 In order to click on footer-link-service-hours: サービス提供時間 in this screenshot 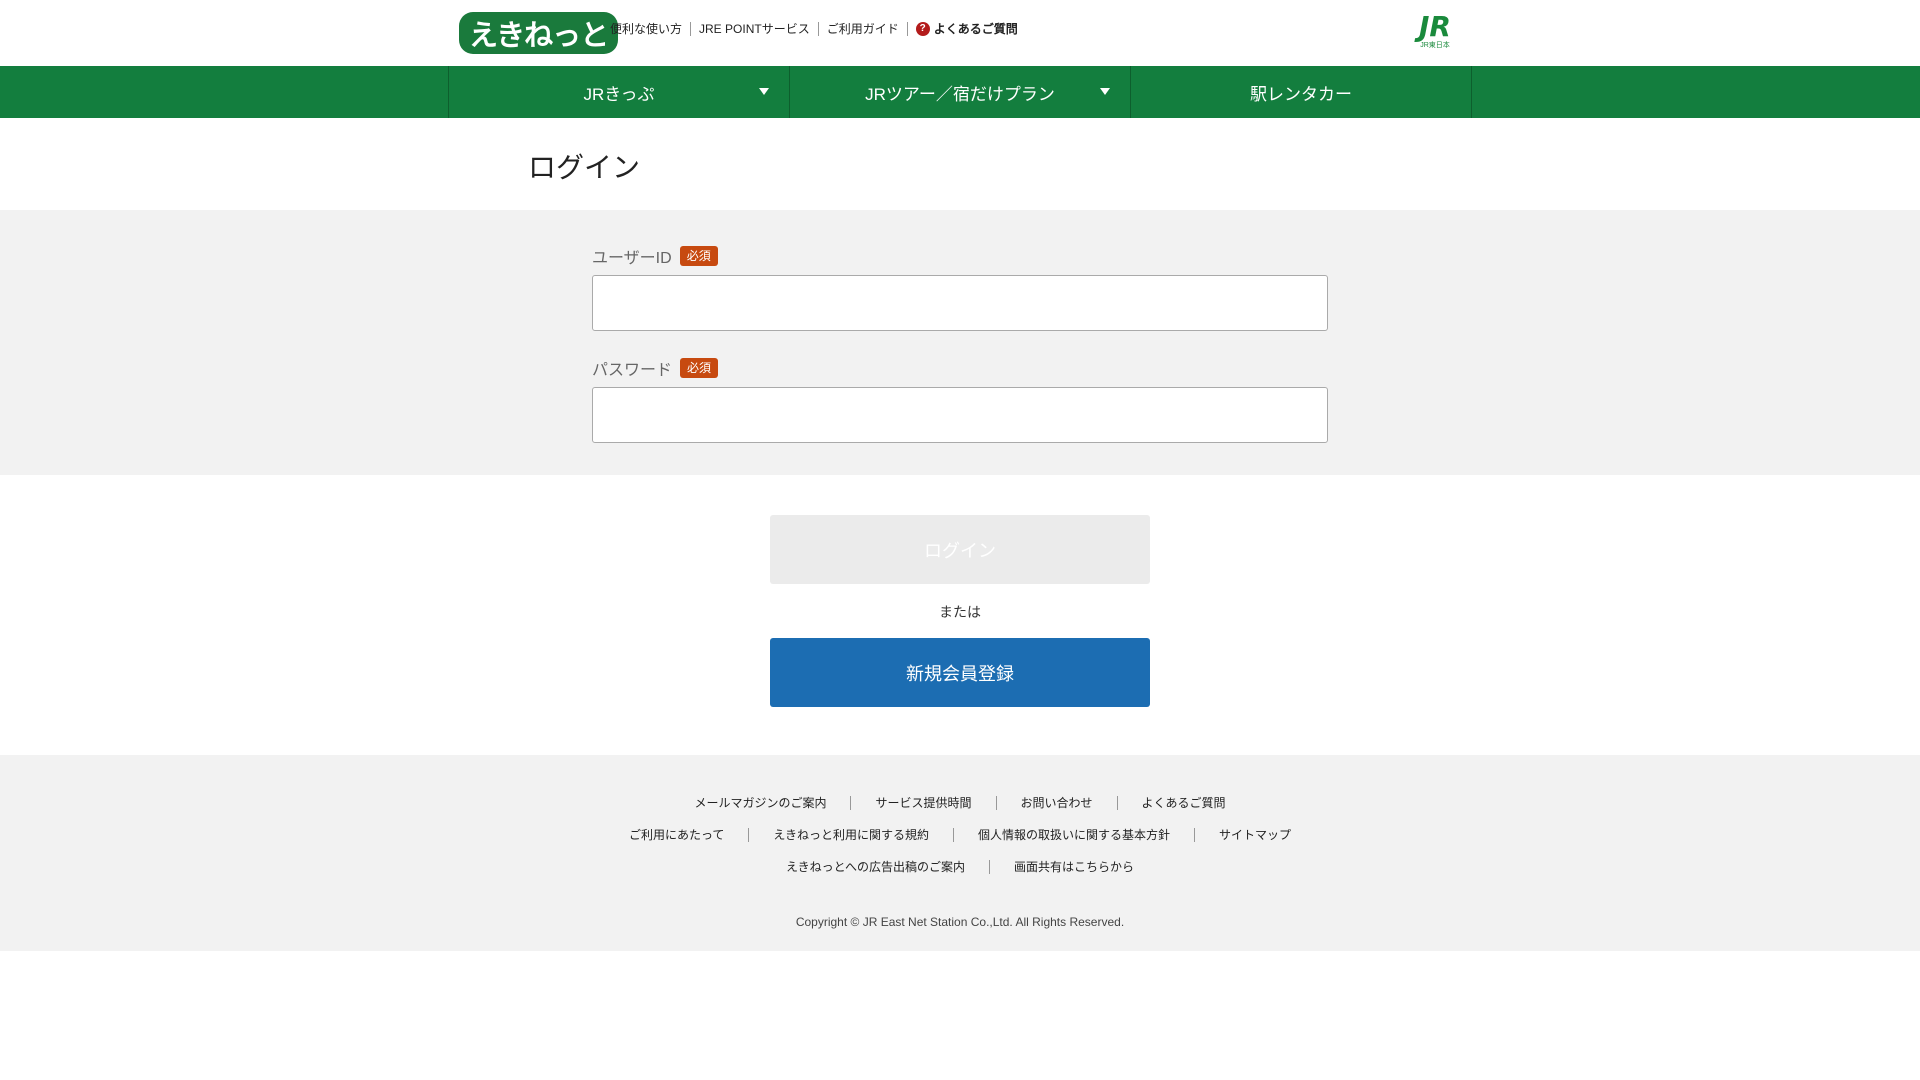, I will do `click(924, 803)`.